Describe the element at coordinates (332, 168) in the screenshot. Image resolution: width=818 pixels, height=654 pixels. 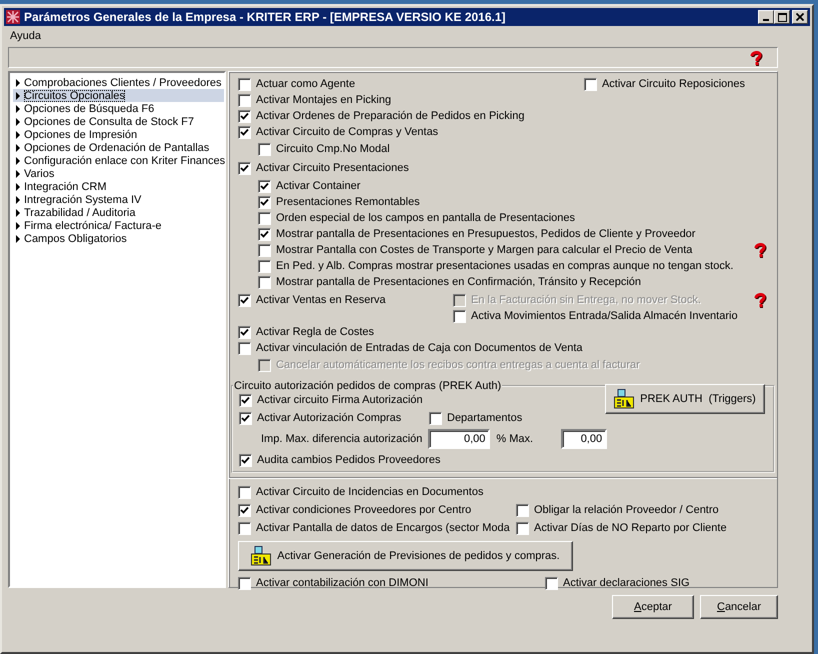
I see `checkbox-label: Activar Circuito Presentaciones` at that location.